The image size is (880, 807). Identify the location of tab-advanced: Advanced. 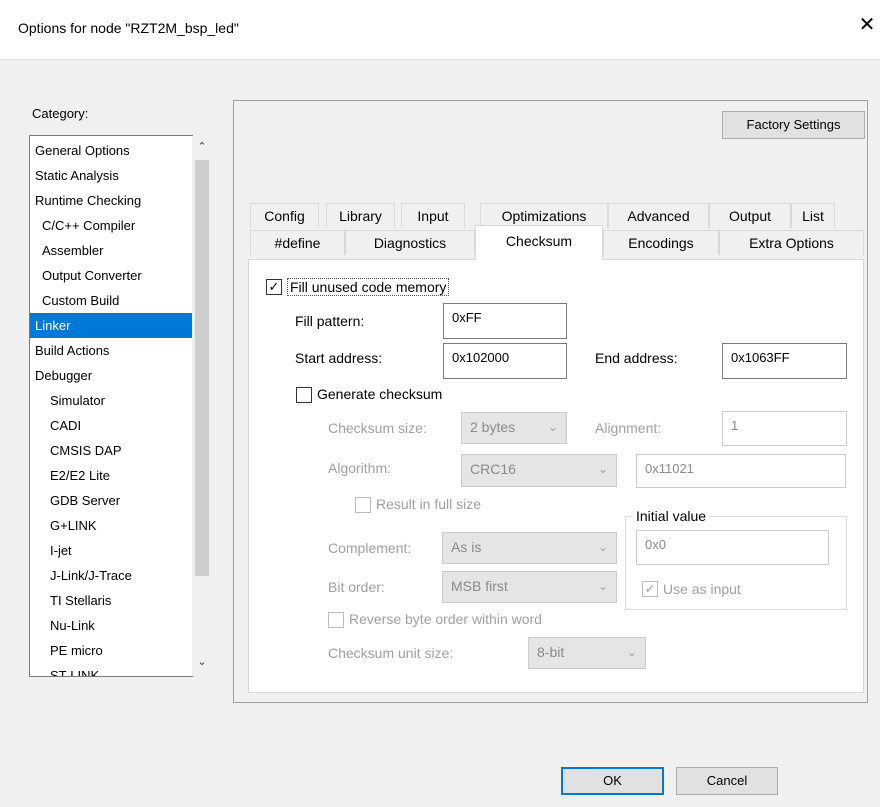
(658, 215).